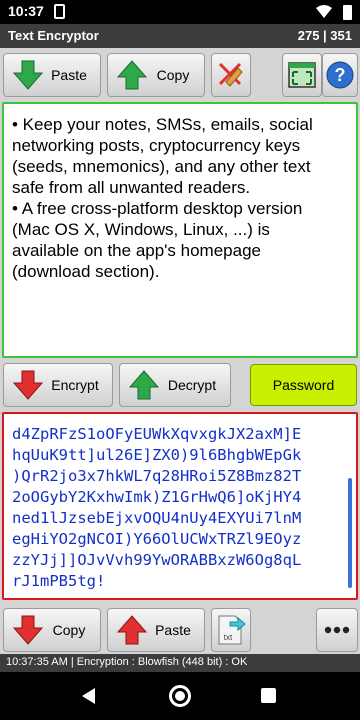 The image size is (360, 720). I want to click on copy-label: Copy, so click(173, 75).